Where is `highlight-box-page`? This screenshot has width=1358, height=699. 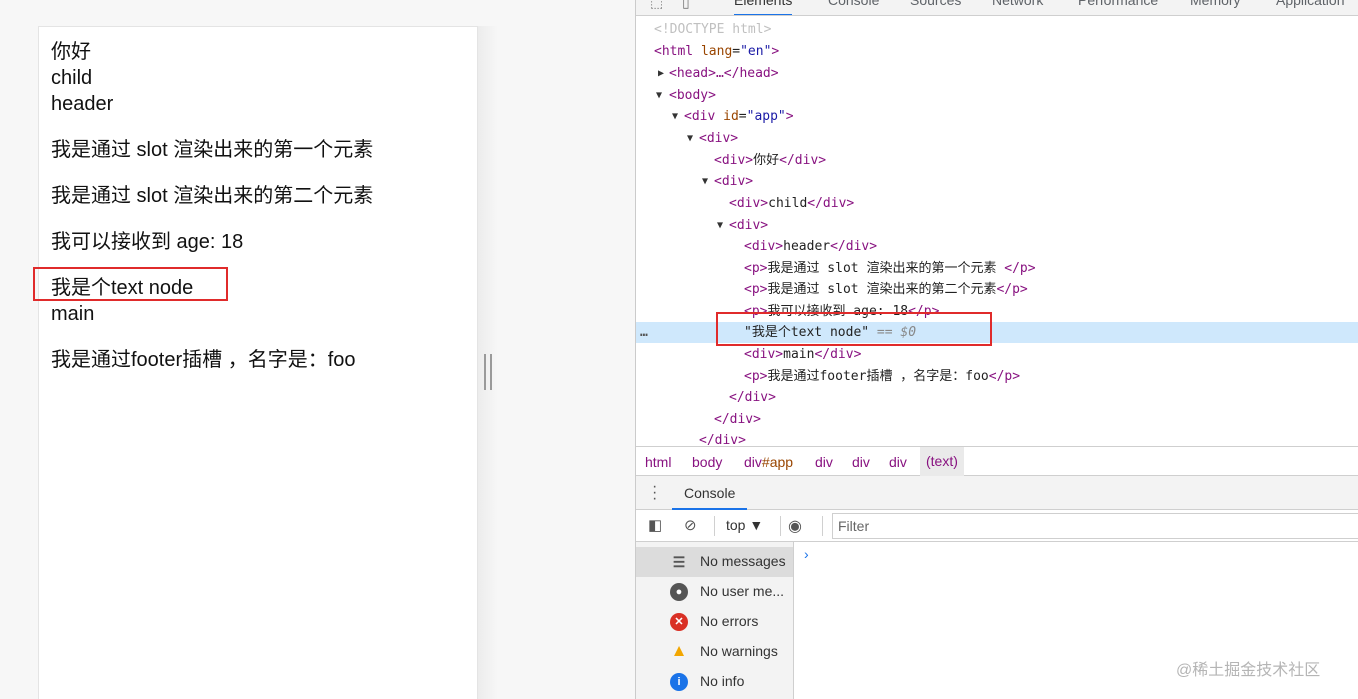 highlight-box-page is located at coordinates (130, 284).